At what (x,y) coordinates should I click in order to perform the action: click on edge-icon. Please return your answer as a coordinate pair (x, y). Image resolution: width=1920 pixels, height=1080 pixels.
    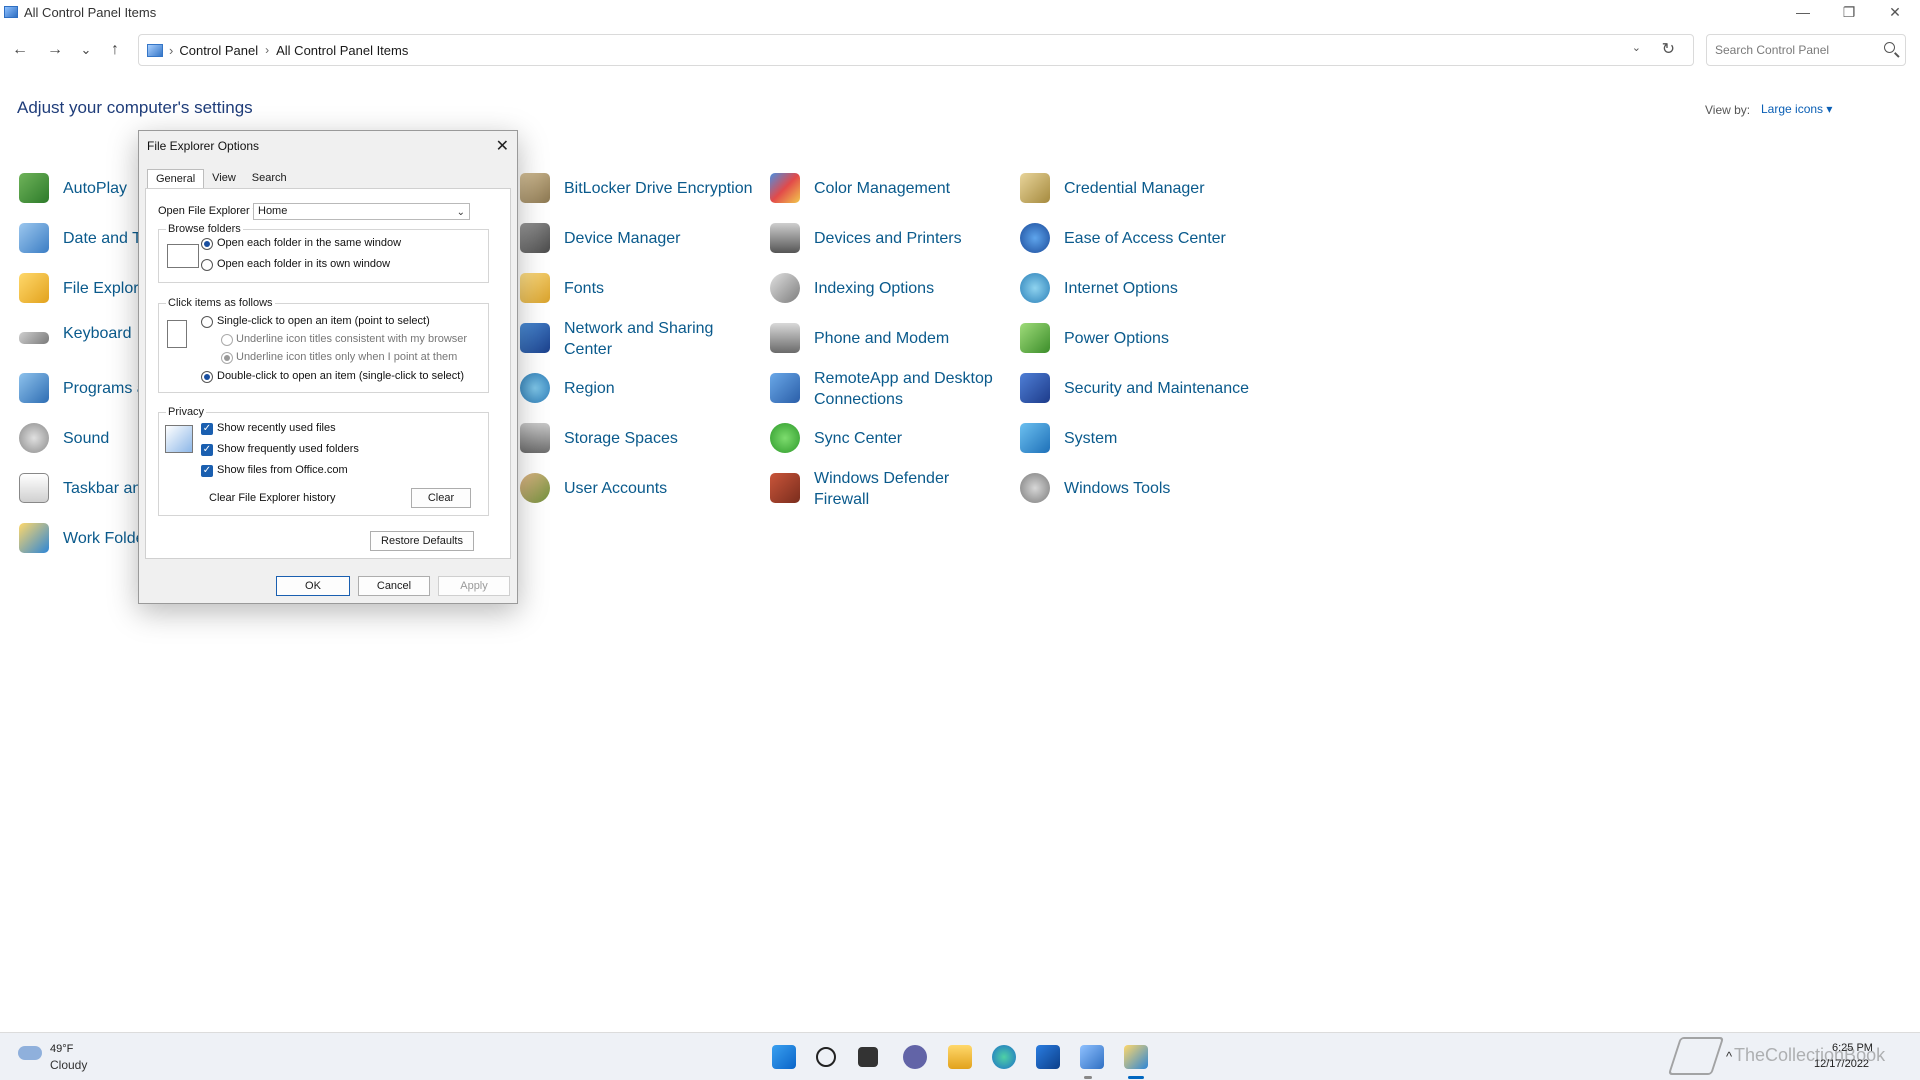
    Looking at the image, I should click on (1004, 1057).